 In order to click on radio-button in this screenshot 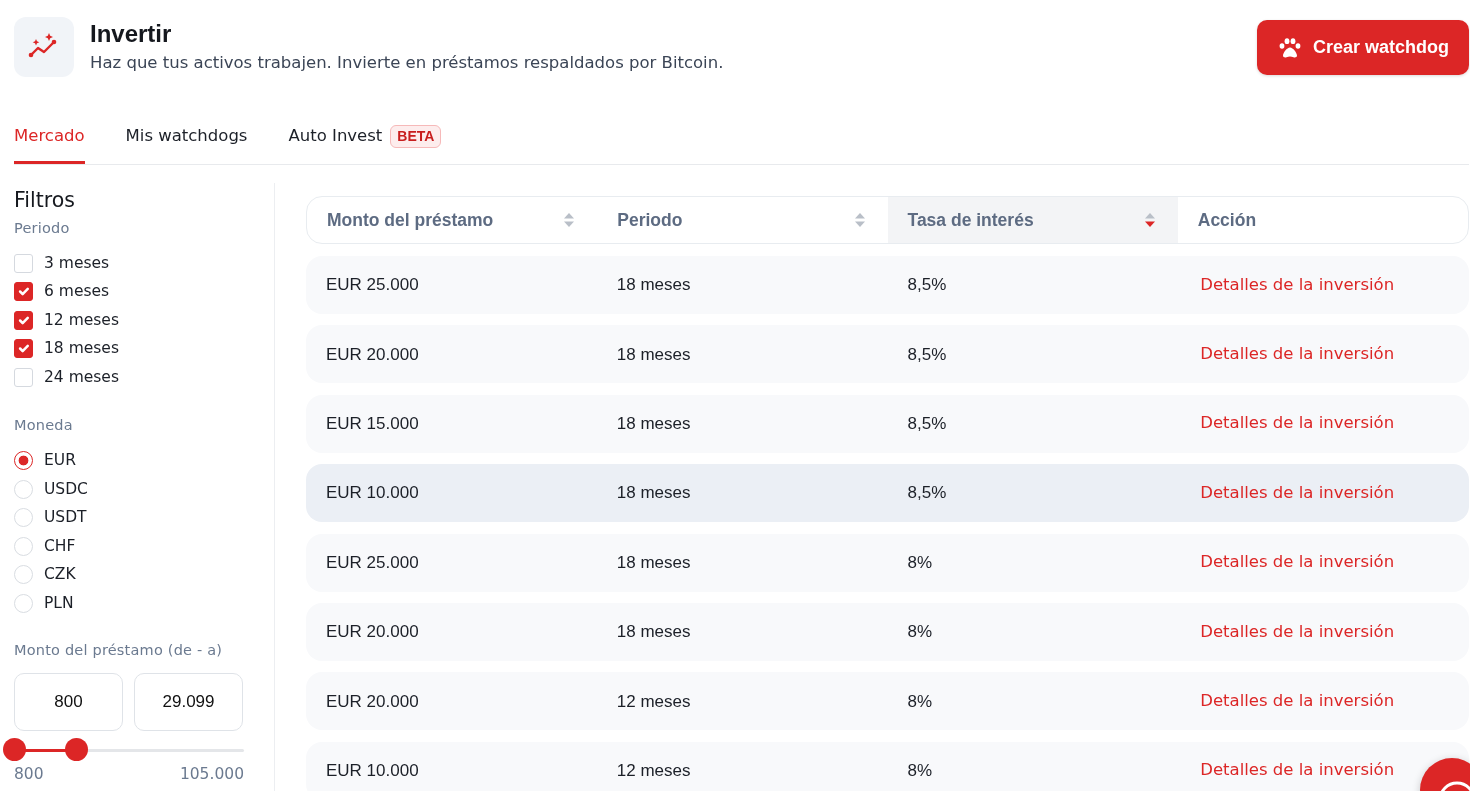, I will do `click(23, 461)`.